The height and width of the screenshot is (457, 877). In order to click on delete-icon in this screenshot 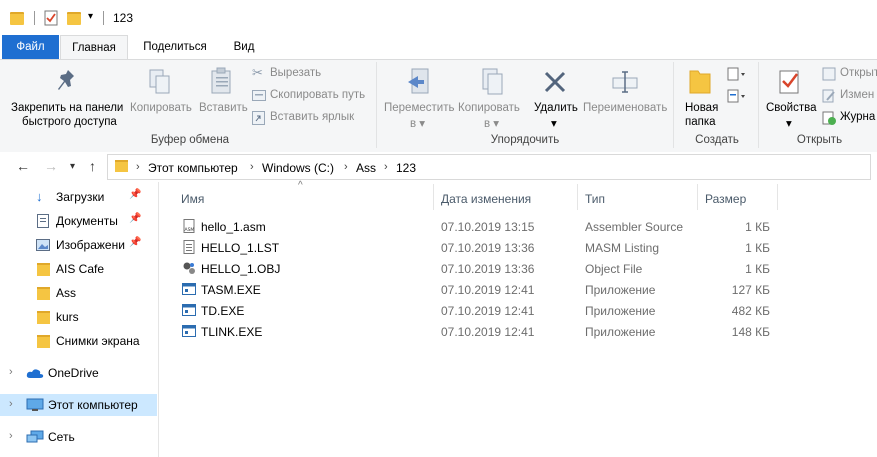, I will do `click(555, 82)`.